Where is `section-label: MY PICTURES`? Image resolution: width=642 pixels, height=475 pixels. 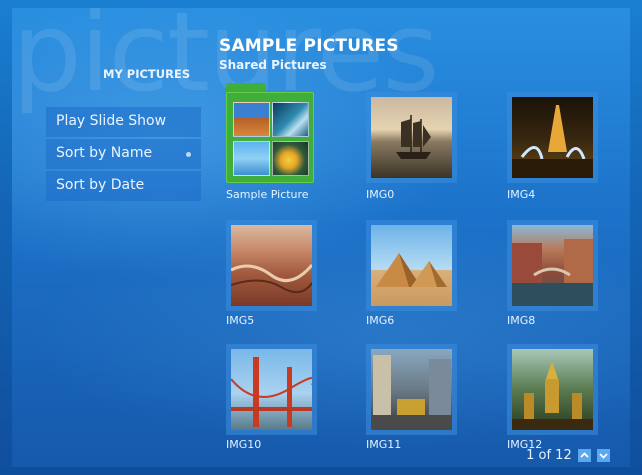 section-label: MY PICTURES is located at coordinates (147, 74).